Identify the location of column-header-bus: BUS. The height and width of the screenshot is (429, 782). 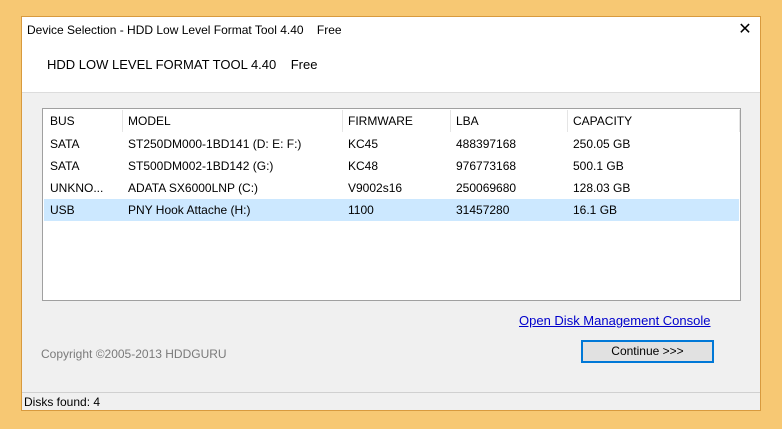
(62, 121).